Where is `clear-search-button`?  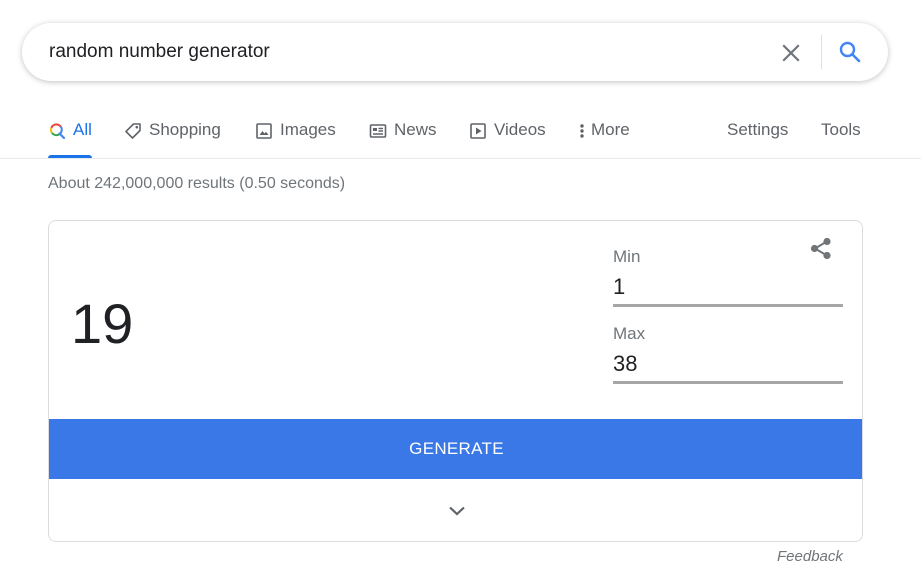 clear-search-button is located at coordinates (791, 53).